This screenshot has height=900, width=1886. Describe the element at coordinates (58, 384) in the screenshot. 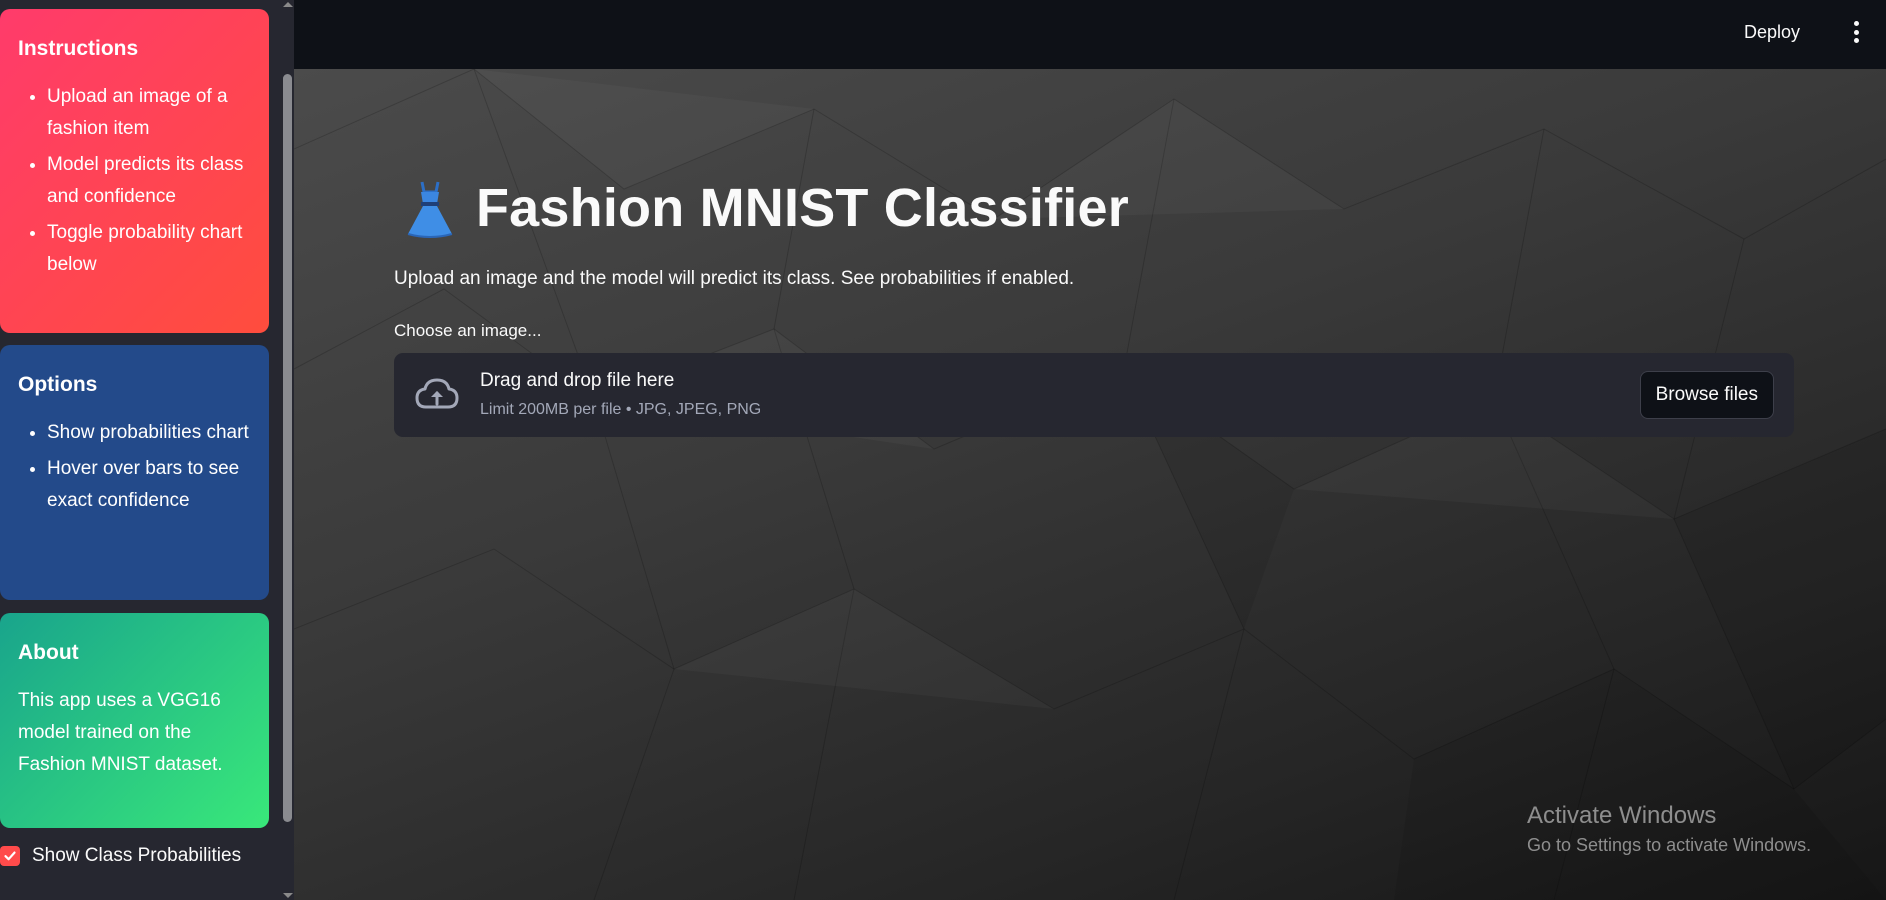

I see `options-heading: Options` at that location.